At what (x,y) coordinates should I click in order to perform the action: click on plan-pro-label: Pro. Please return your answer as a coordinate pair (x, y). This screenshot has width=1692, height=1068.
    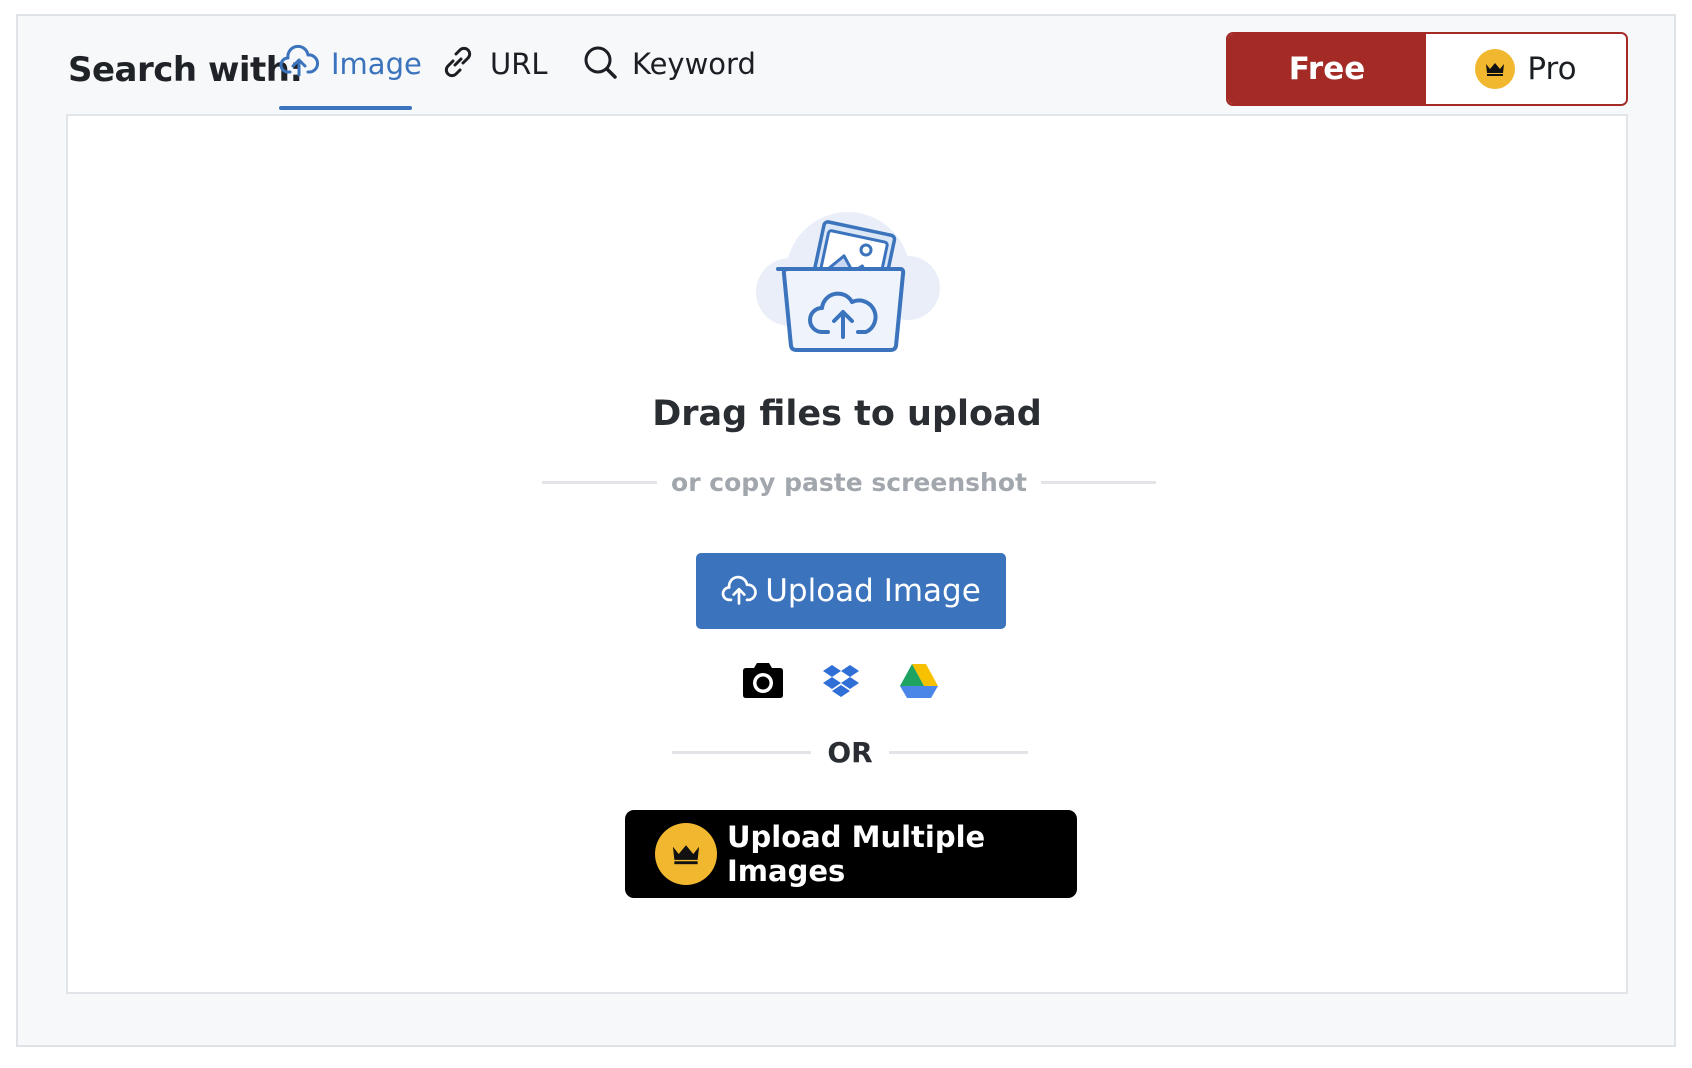
    Looking at the image, I should click on (1552, 69).